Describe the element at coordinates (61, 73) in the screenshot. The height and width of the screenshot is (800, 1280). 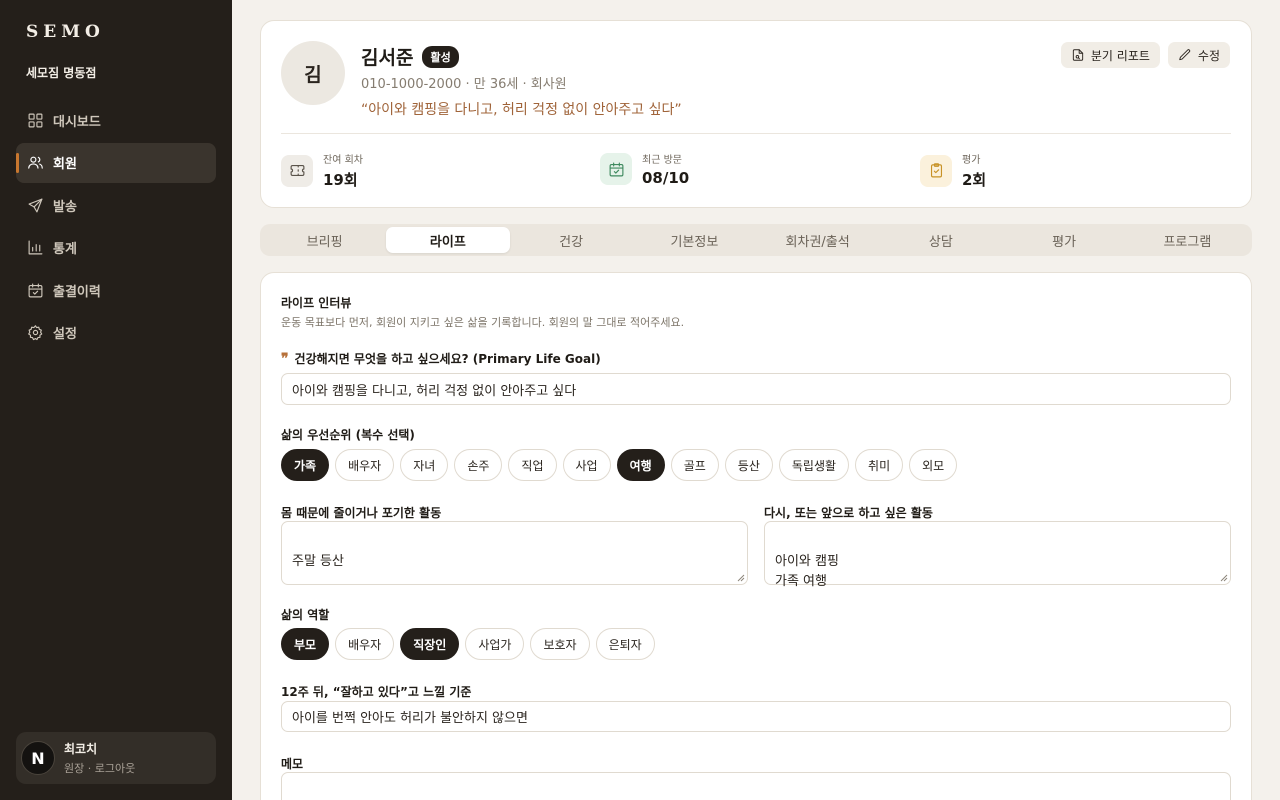
I see `branch-name: 세모짐 명동점` at that location.